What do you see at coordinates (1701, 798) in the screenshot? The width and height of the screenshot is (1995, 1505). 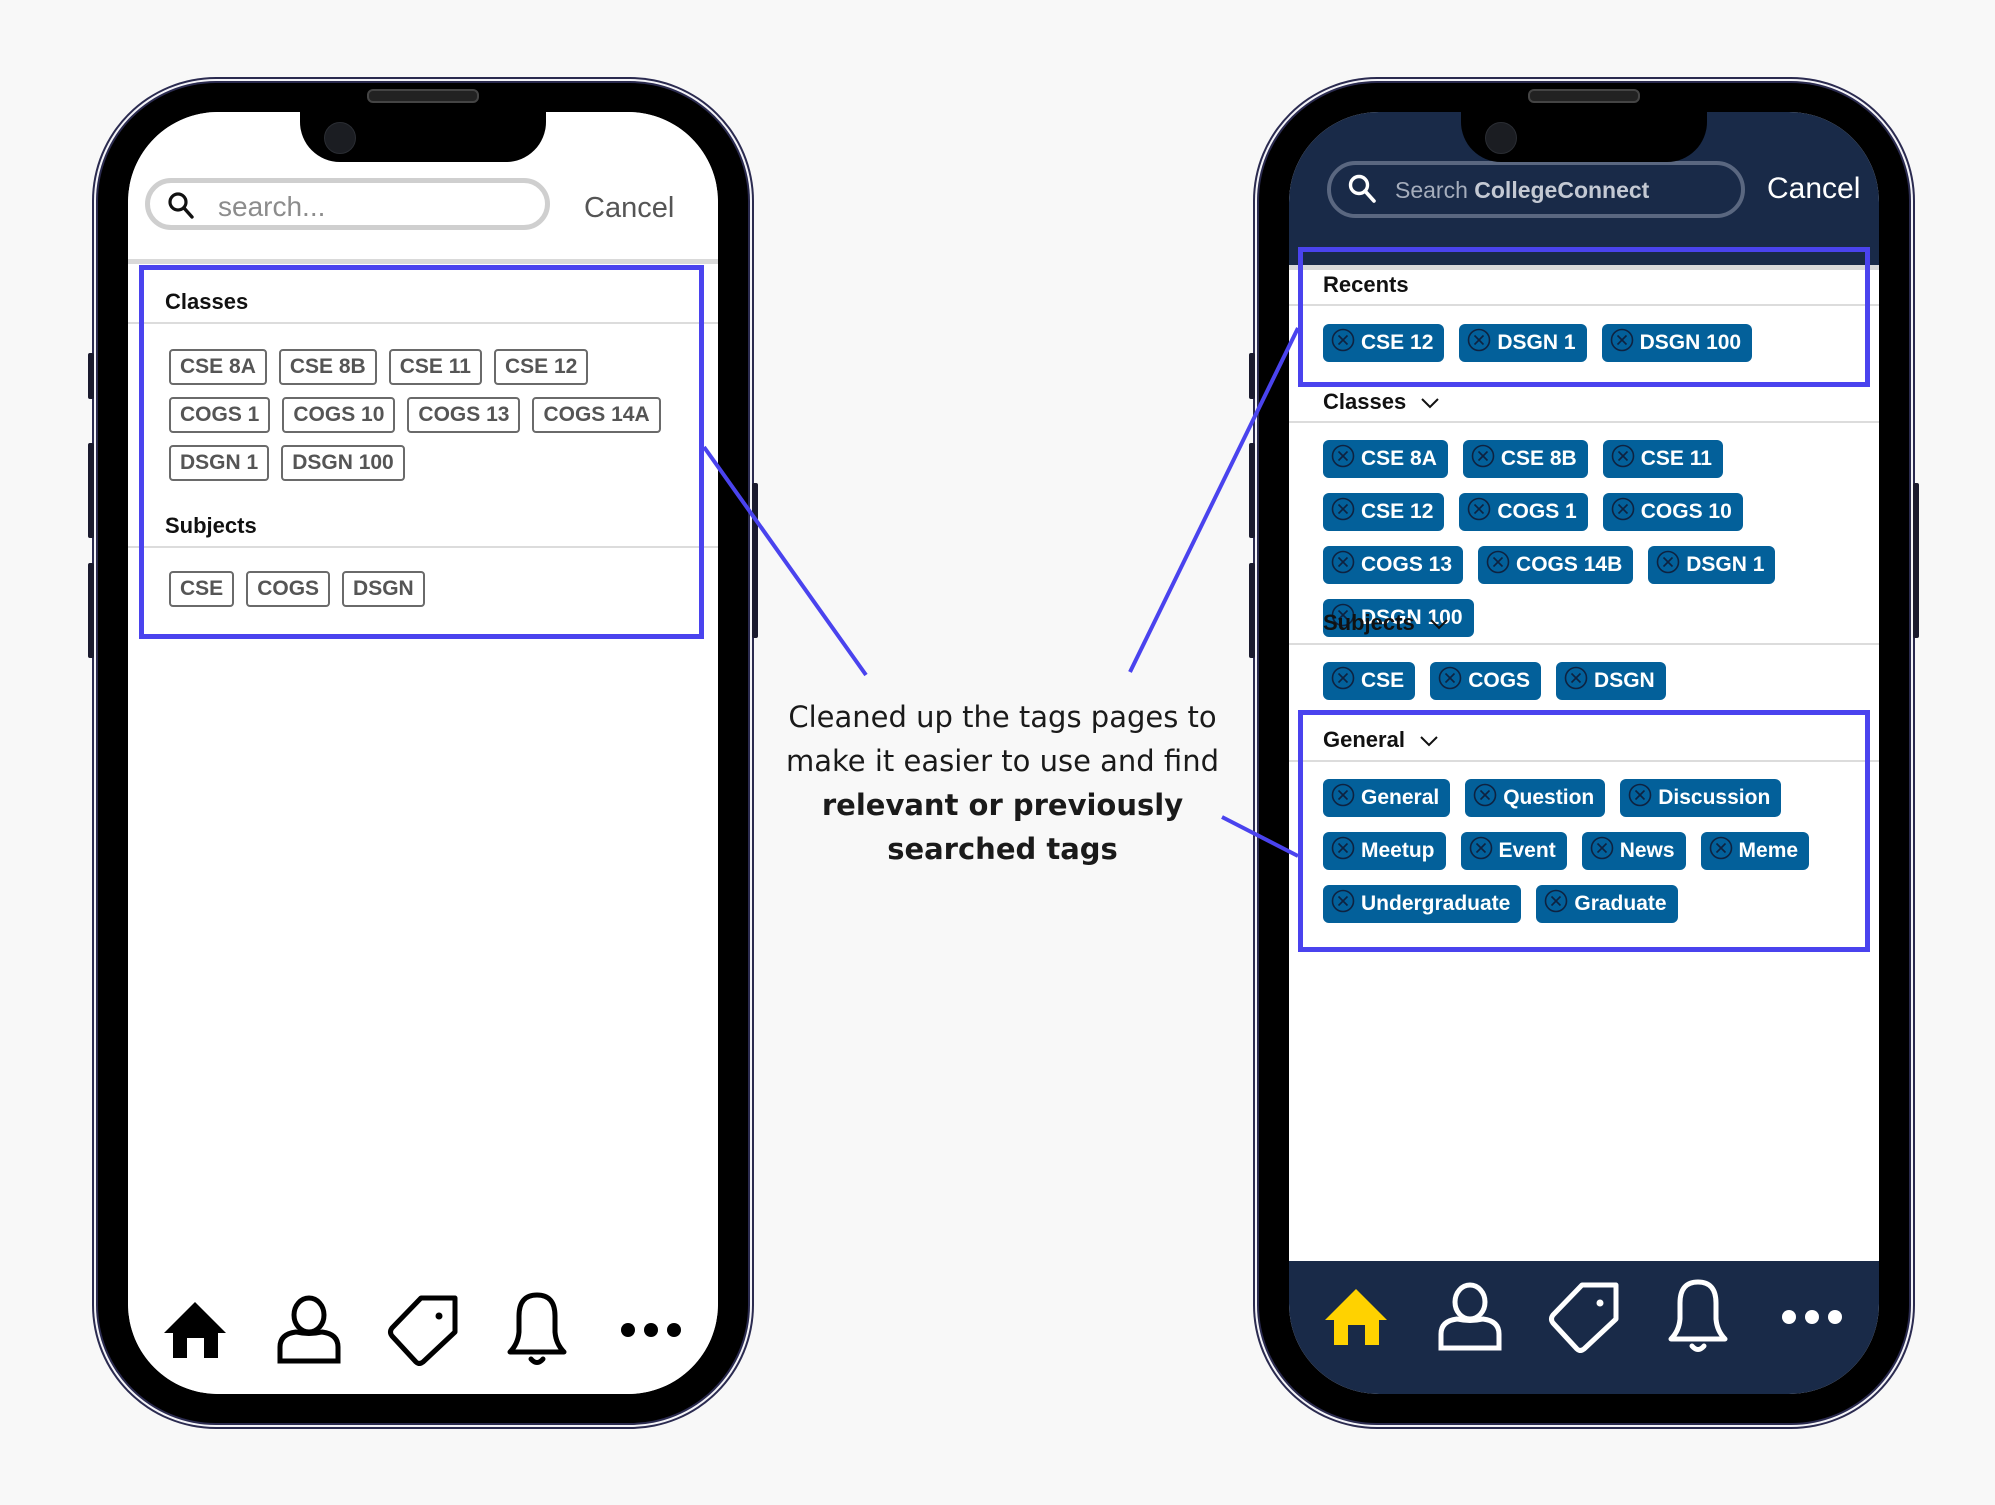 I see `tag-discussion: Discussion` at bounding box center [1701, 798].